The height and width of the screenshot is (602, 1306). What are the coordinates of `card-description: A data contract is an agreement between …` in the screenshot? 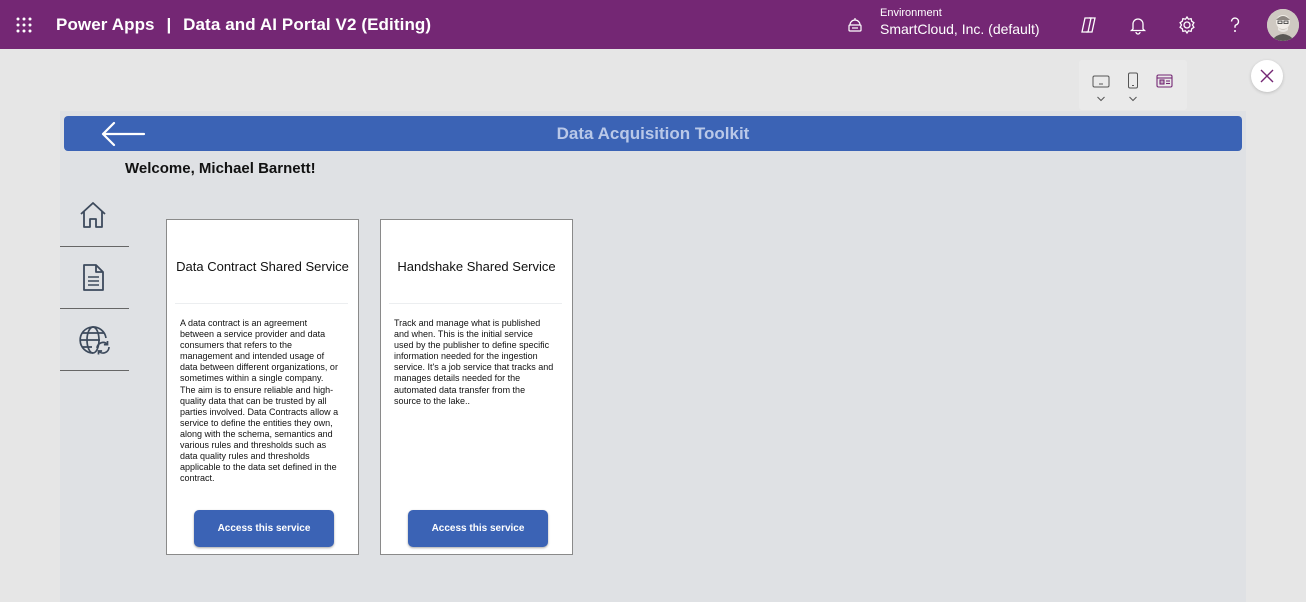 It's located at (259, 401).